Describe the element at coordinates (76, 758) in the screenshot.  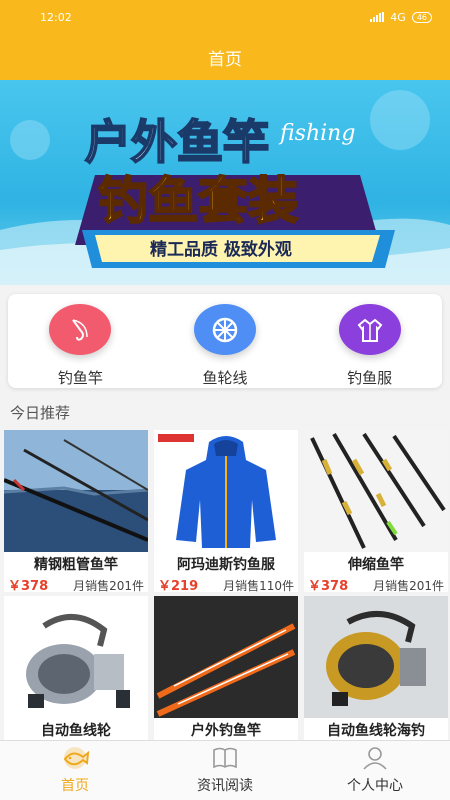
I see `fish-home-icon` at that location.